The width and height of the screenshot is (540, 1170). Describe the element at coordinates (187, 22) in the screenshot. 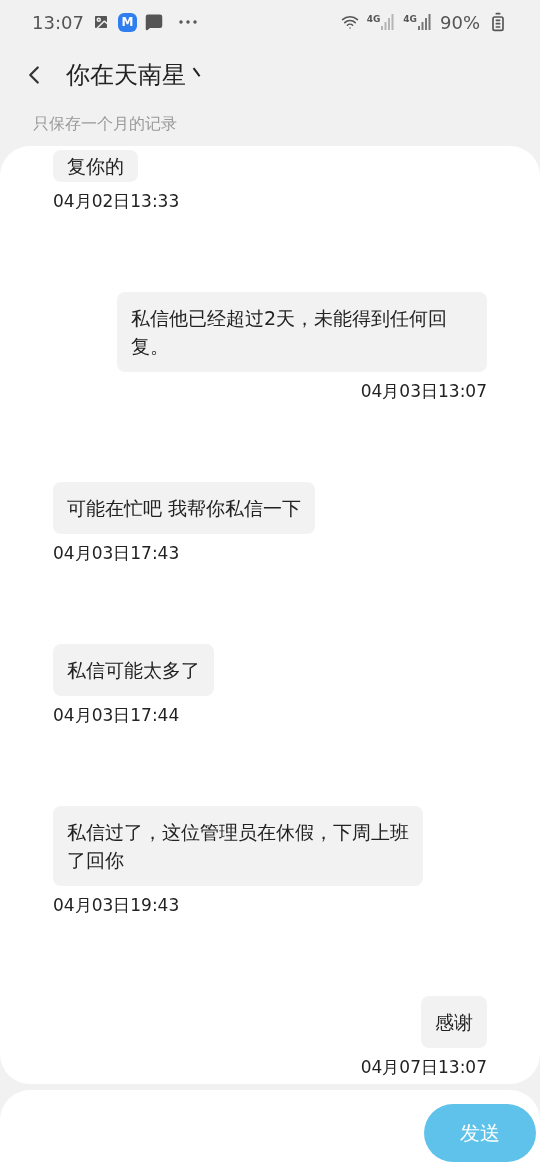

I see `more-icon` at that location.